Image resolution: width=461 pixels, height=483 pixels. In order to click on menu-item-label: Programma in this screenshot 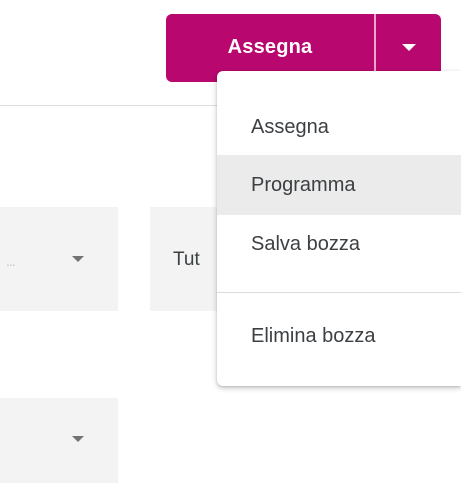, I will do `click(303, 184)`.